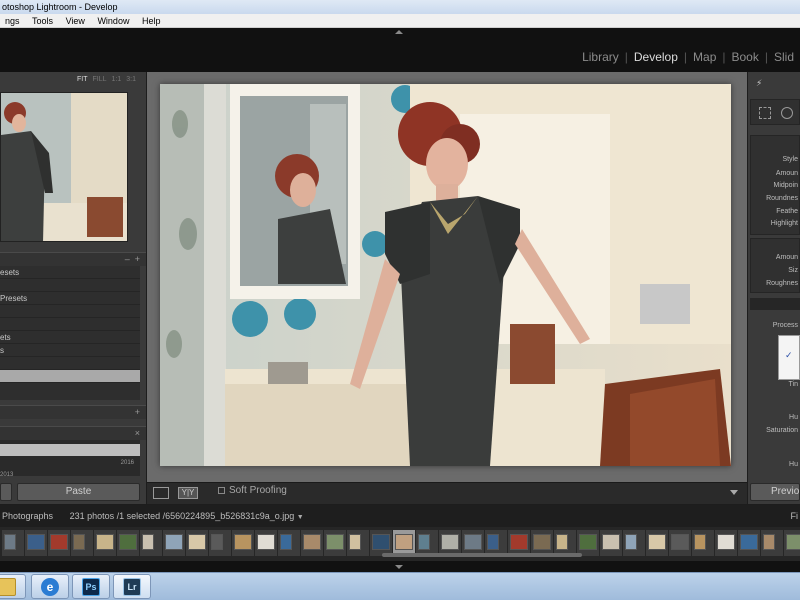 The image size is (800, 600). What do you see at coordinates (137, 433) in the screenshot?
I see `history-clear-icon: ×` at bounding box center [137, 433].